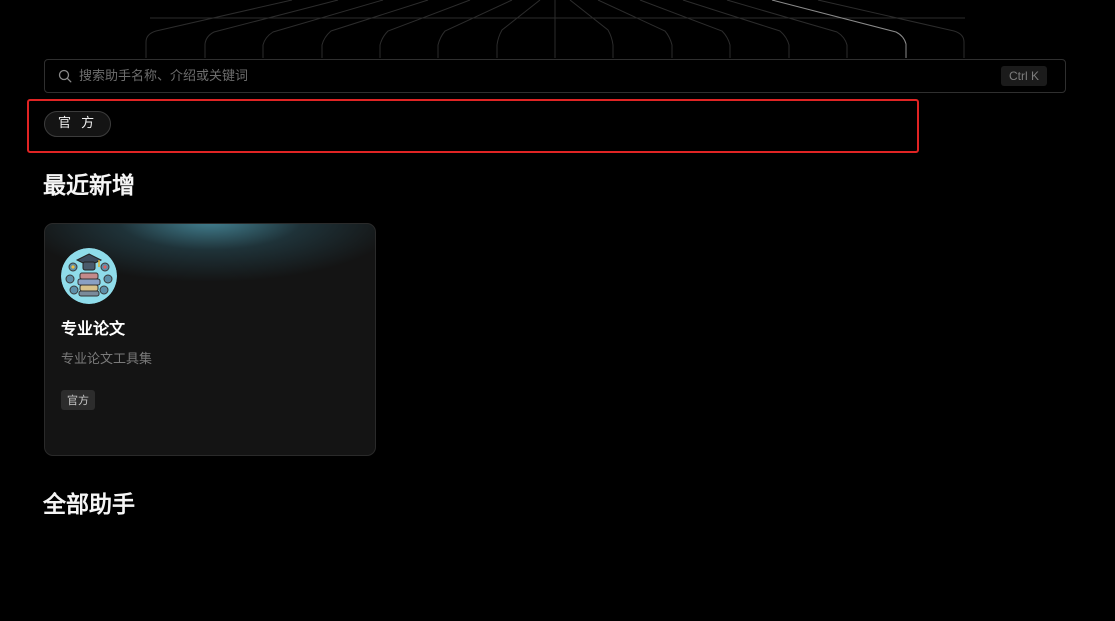 Image resolution: width=1115 pixels, height=621 pixels. Describe the element at coordinates (89, 276) in the screenshot. I see `graduation-books-icon` at that location.